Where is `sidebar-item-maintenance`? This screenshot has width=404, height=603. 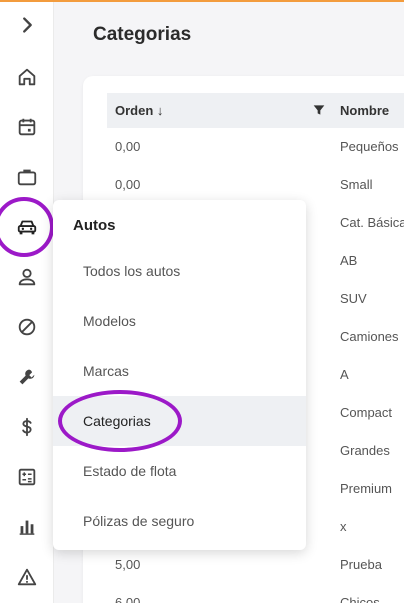 sidebar-item-maintenance is located at coordinates (27, 377).